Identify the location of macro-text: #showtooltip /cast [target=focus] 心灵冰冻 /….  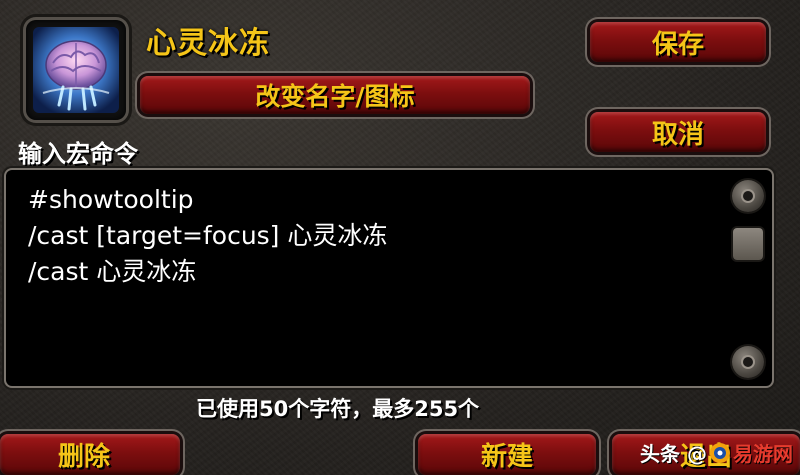
(207, 236).